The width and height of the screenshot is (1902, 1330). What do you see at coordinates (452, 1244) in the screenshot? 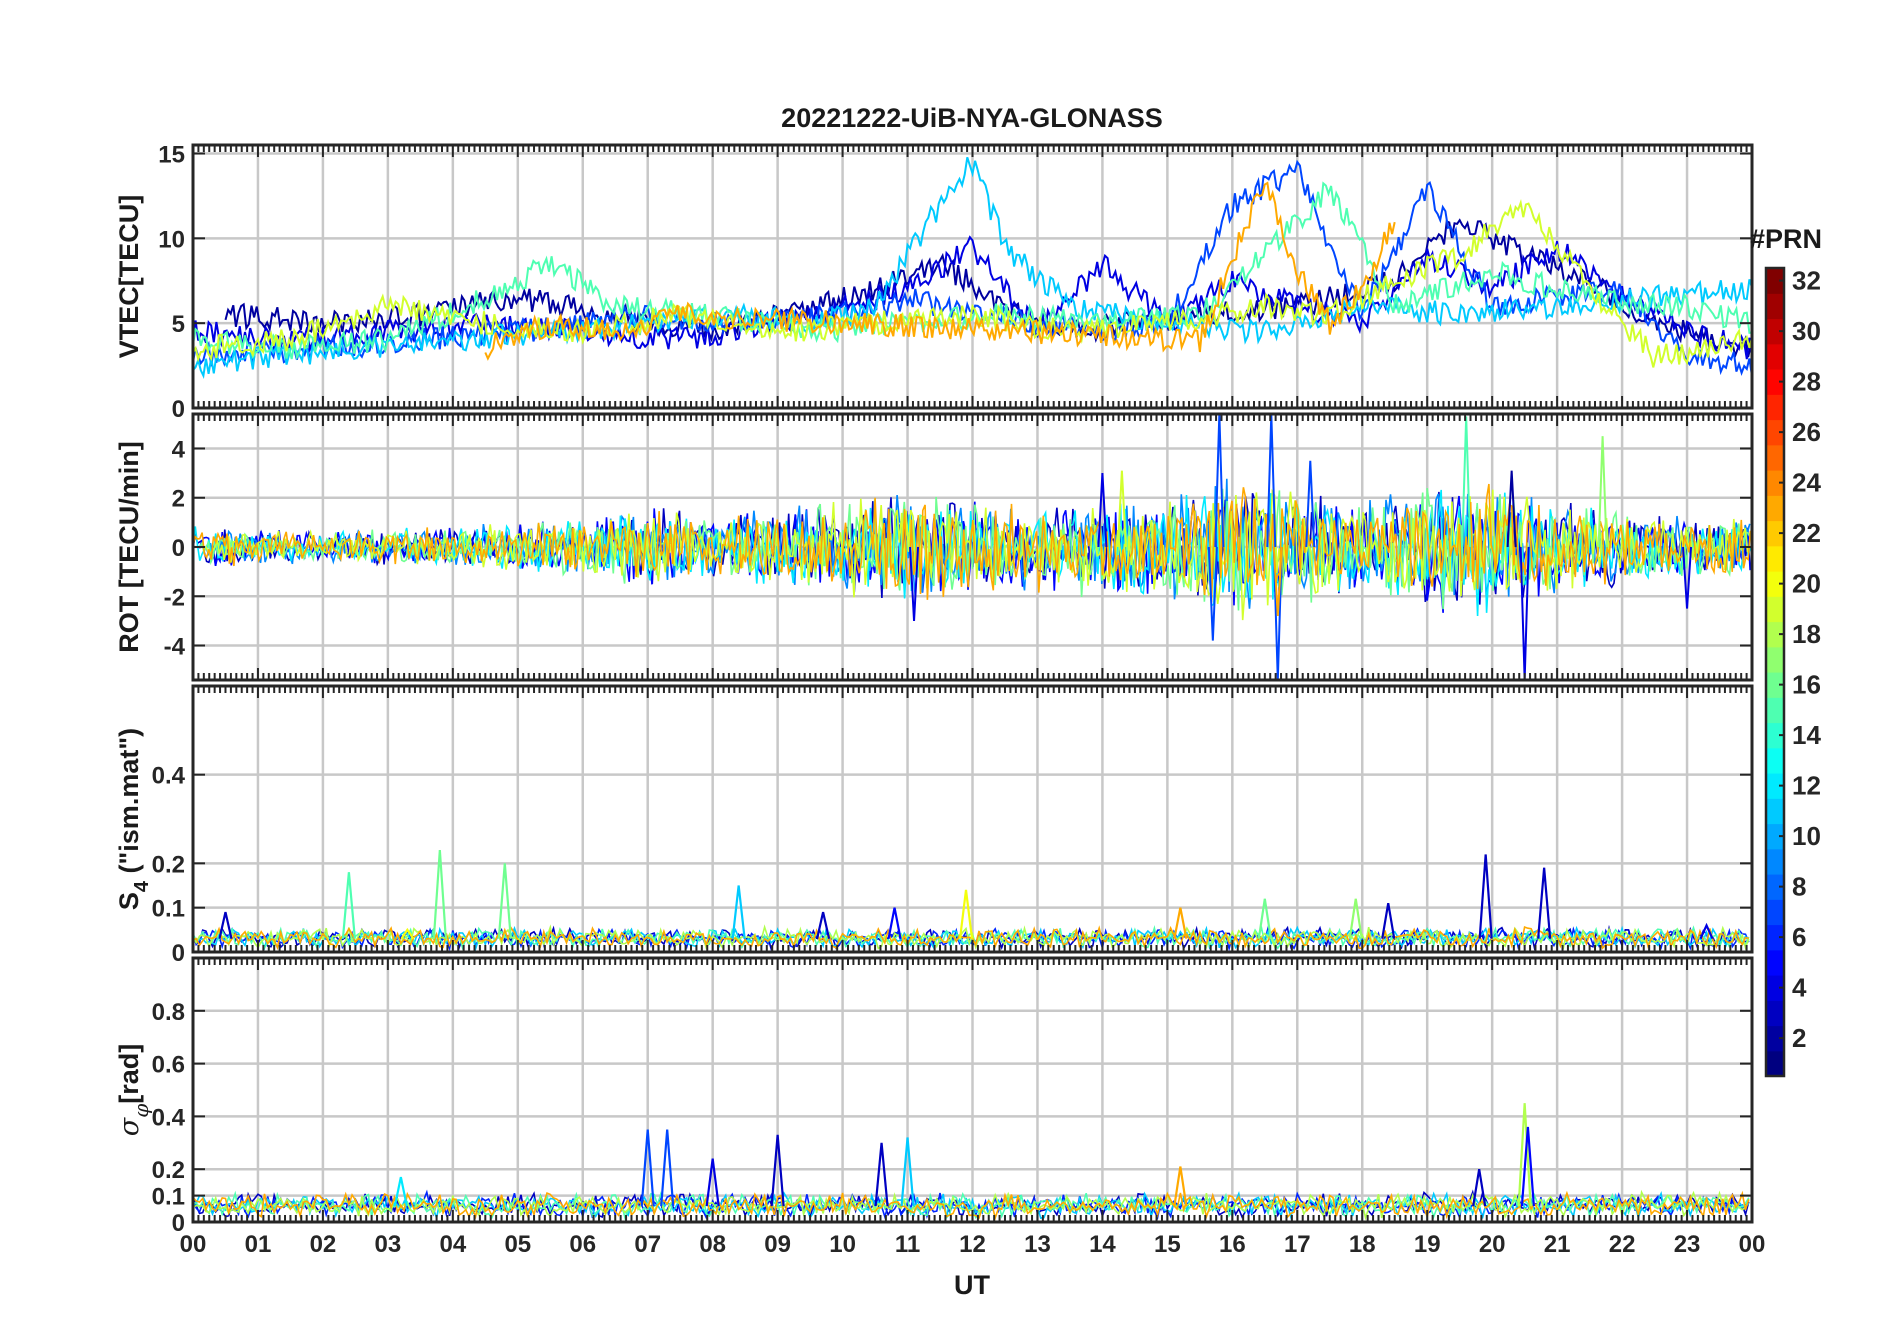
I see `x-tick-label: 04` at bounding box center [452, 1244].